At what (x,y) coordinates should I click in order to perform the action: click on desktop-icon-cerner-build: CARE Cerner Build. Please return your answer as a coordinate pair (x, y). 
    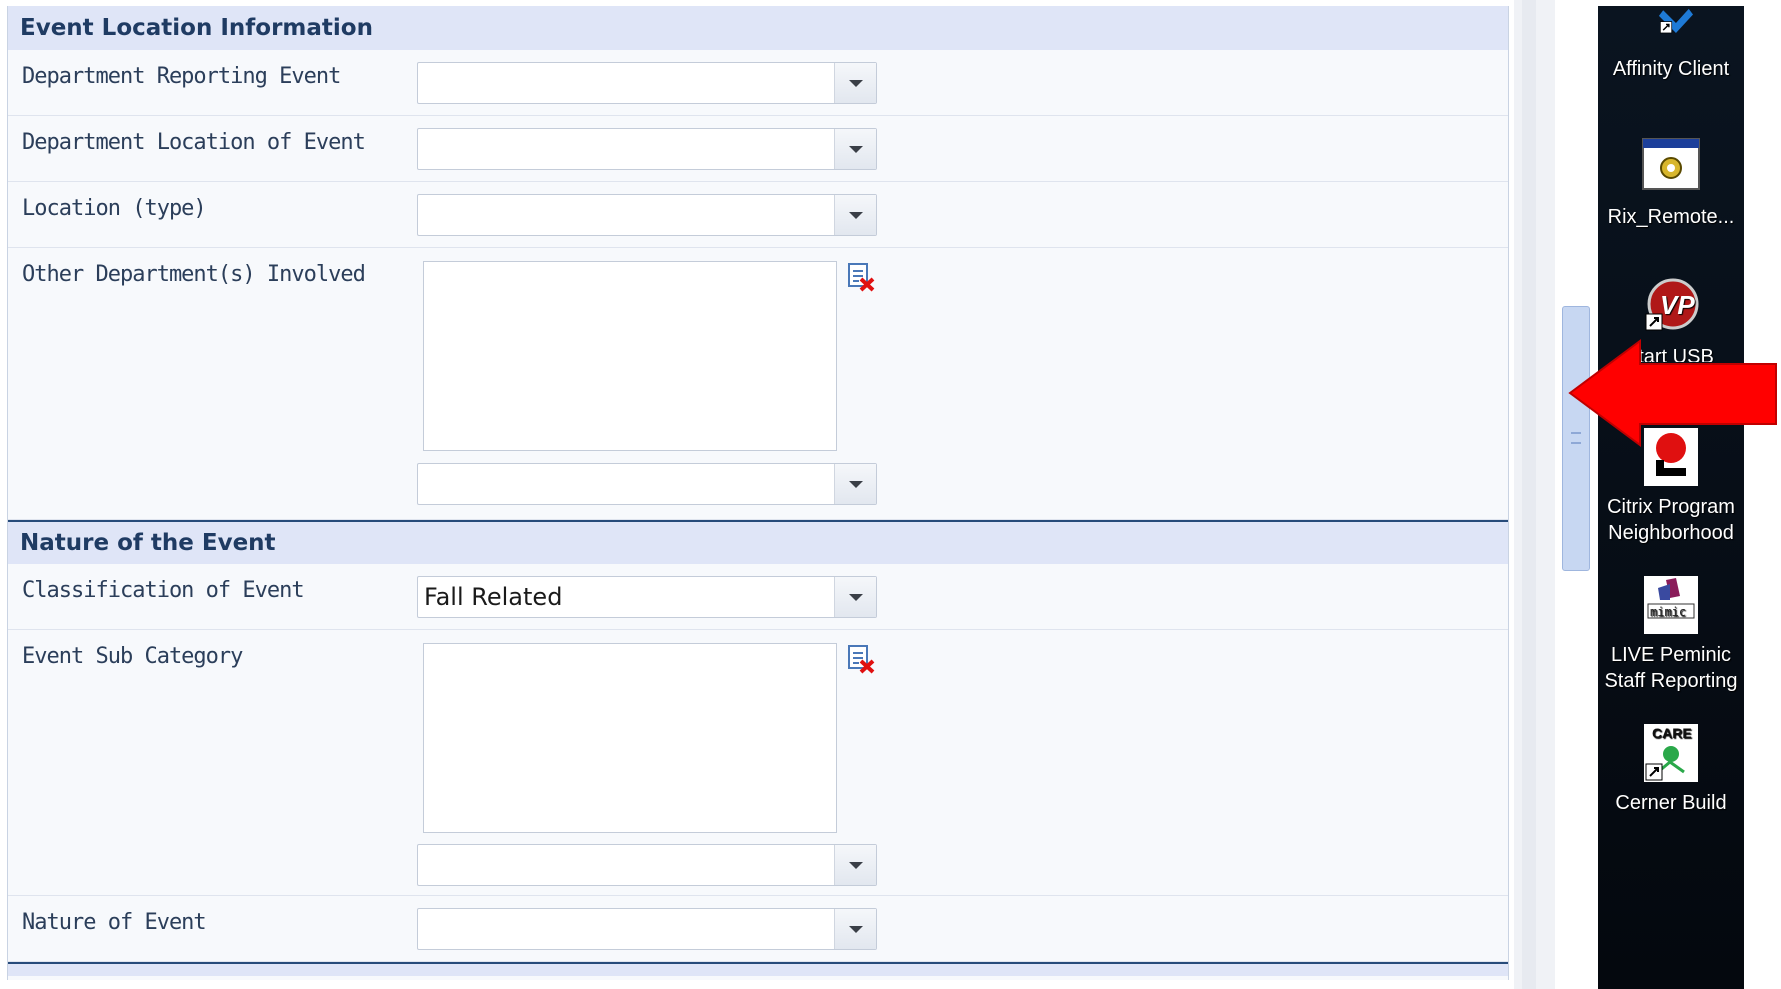
    Looking at the image, I should click on (1671, 769).